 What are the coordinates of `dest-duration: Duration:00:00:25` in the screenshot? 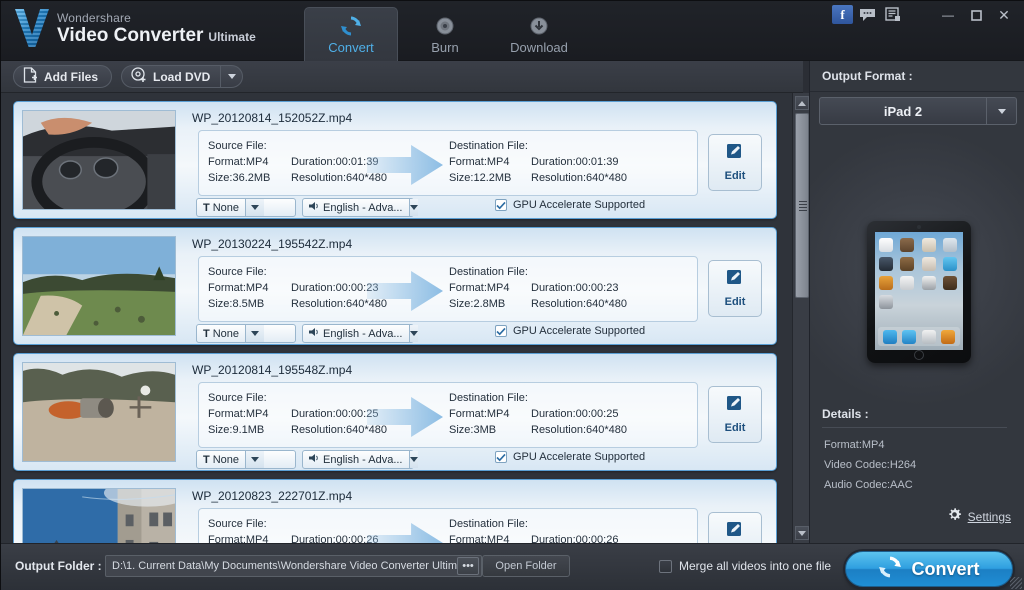 It's located at (575, 414).